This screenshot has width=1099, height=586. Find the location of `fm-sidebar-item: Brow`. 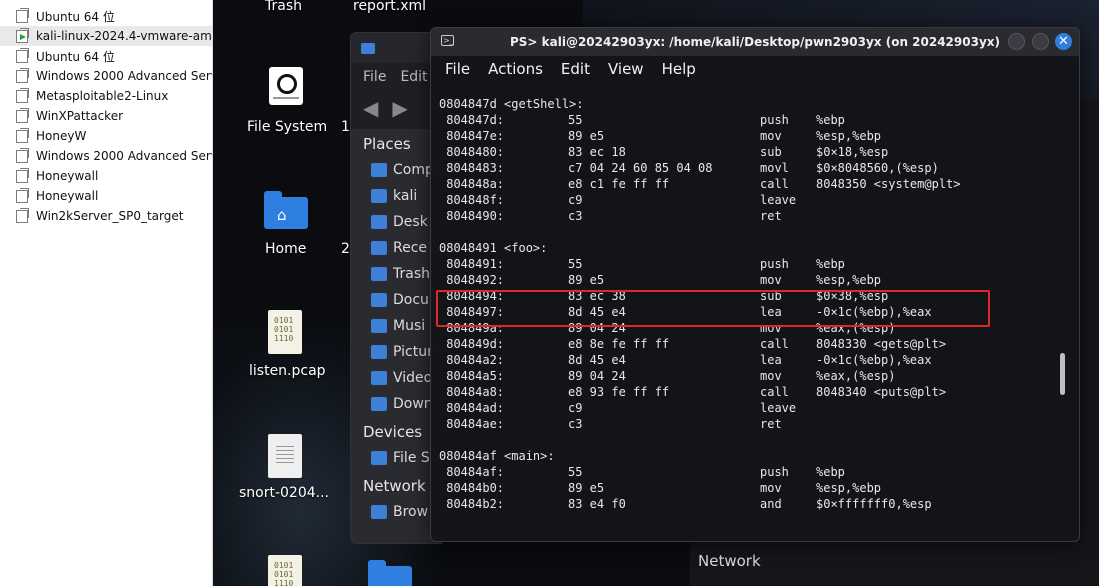

fm-sidebar-item: Brow is located at coordinates (396, 512).